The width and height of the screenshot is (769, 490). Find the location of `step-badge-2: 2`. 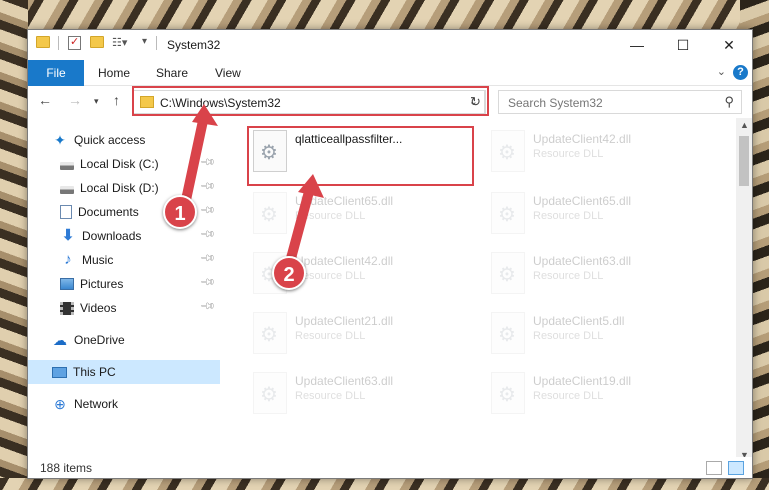

step-badge-2: 2 is located at coordinates (289, 273).